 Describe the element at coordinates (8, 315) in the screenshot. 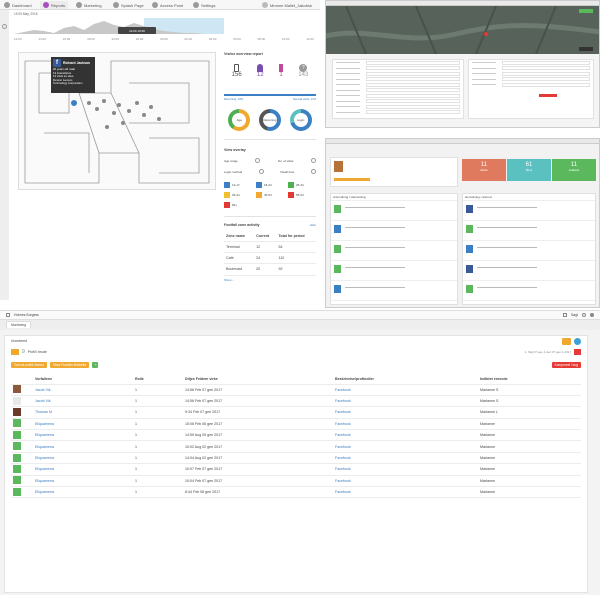

I see `menu-icon` at that location.